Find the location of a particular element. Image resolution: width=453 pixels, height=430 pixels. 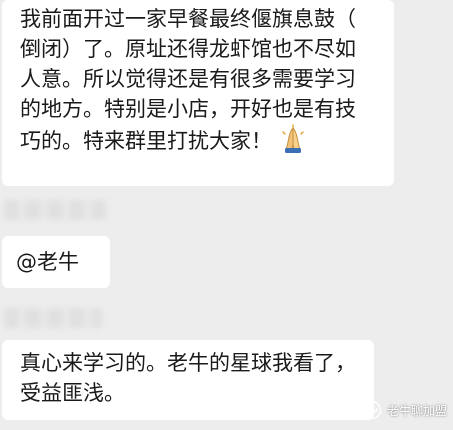

watermark: 老牛聊加盟 is located at coordinates (404, 410).